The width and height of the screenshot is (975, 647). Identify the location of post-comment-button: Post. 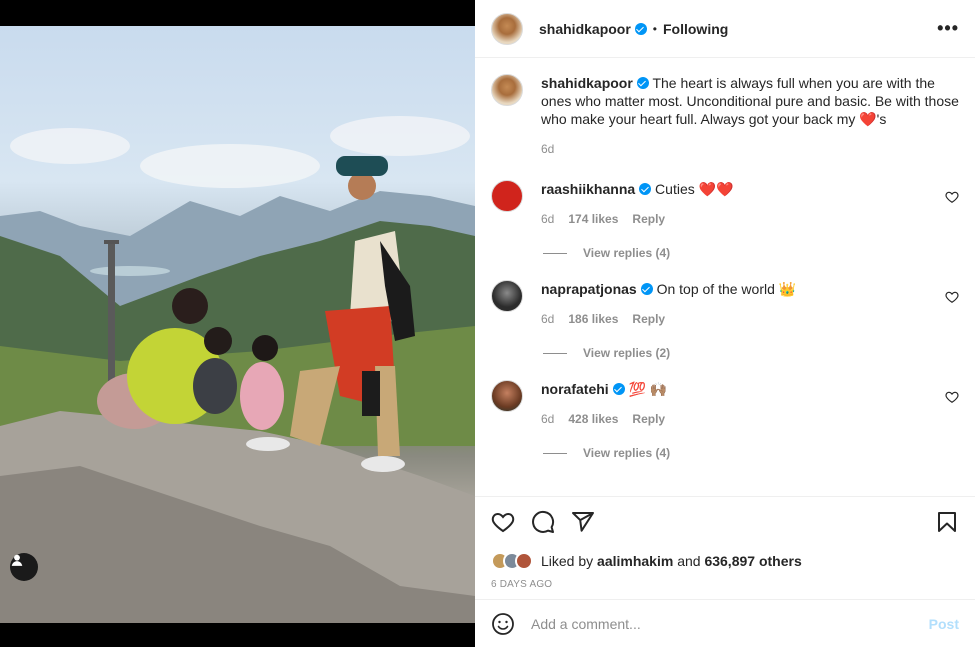
(944, 624).